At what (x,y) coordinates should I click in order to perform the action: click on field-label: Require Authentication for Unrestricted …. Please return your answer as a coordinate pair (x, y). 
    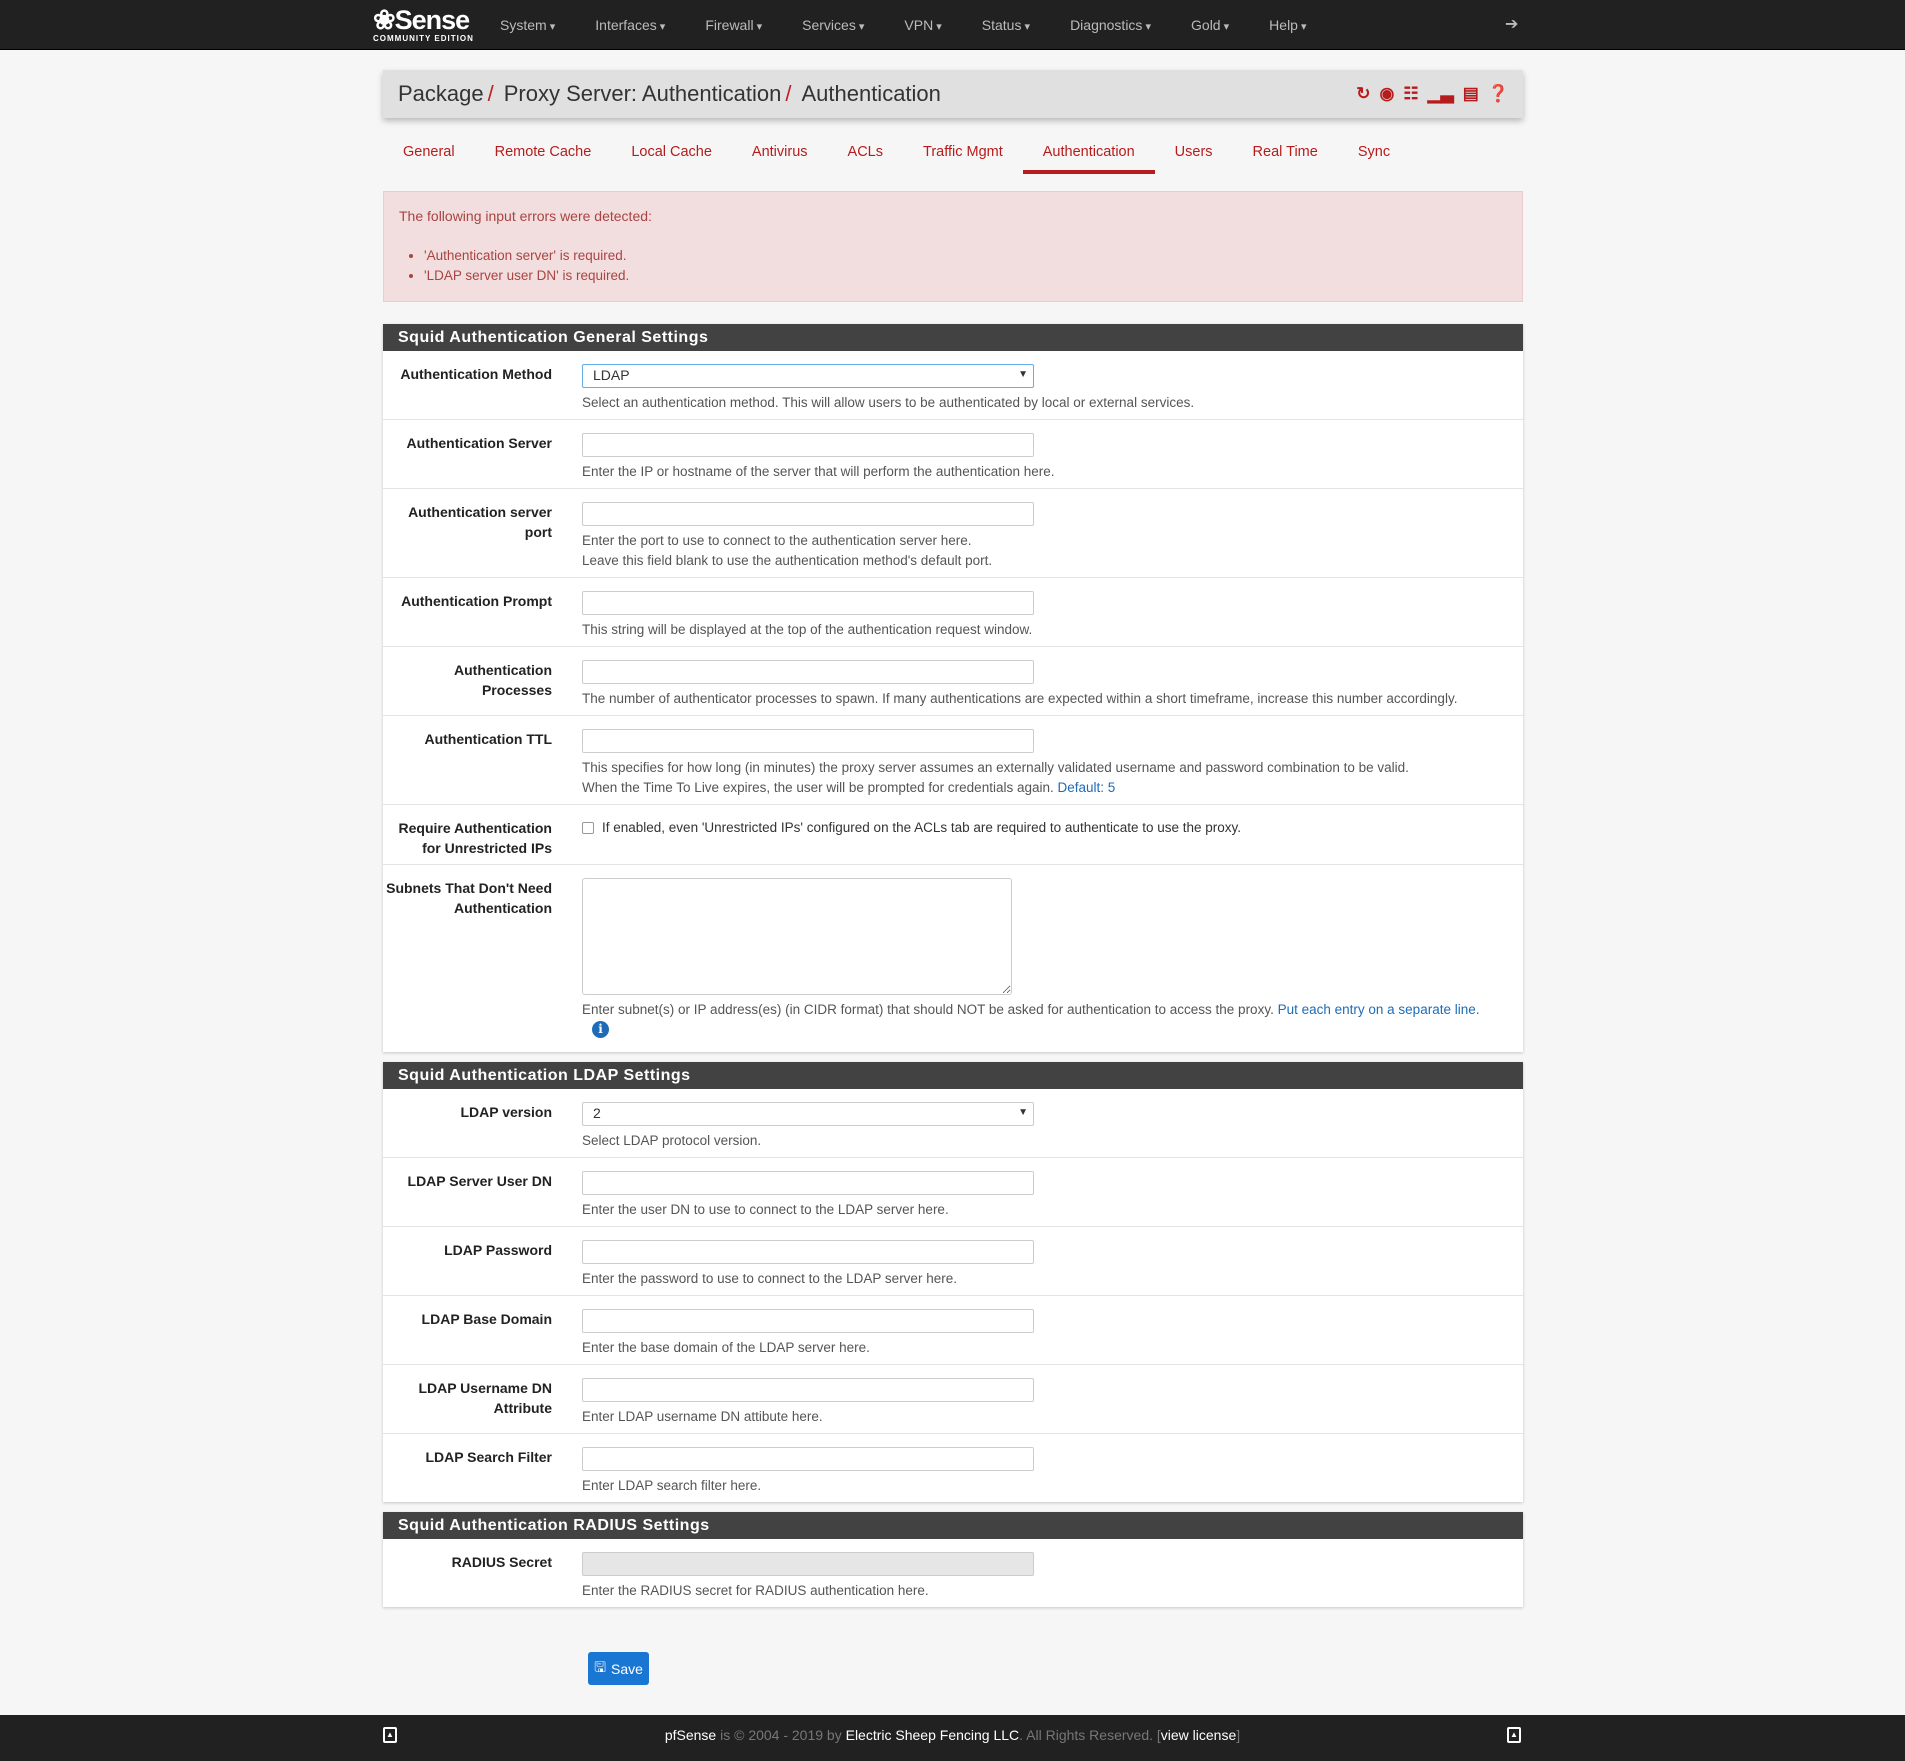
    Looking at the image, I should click on (475, 838).